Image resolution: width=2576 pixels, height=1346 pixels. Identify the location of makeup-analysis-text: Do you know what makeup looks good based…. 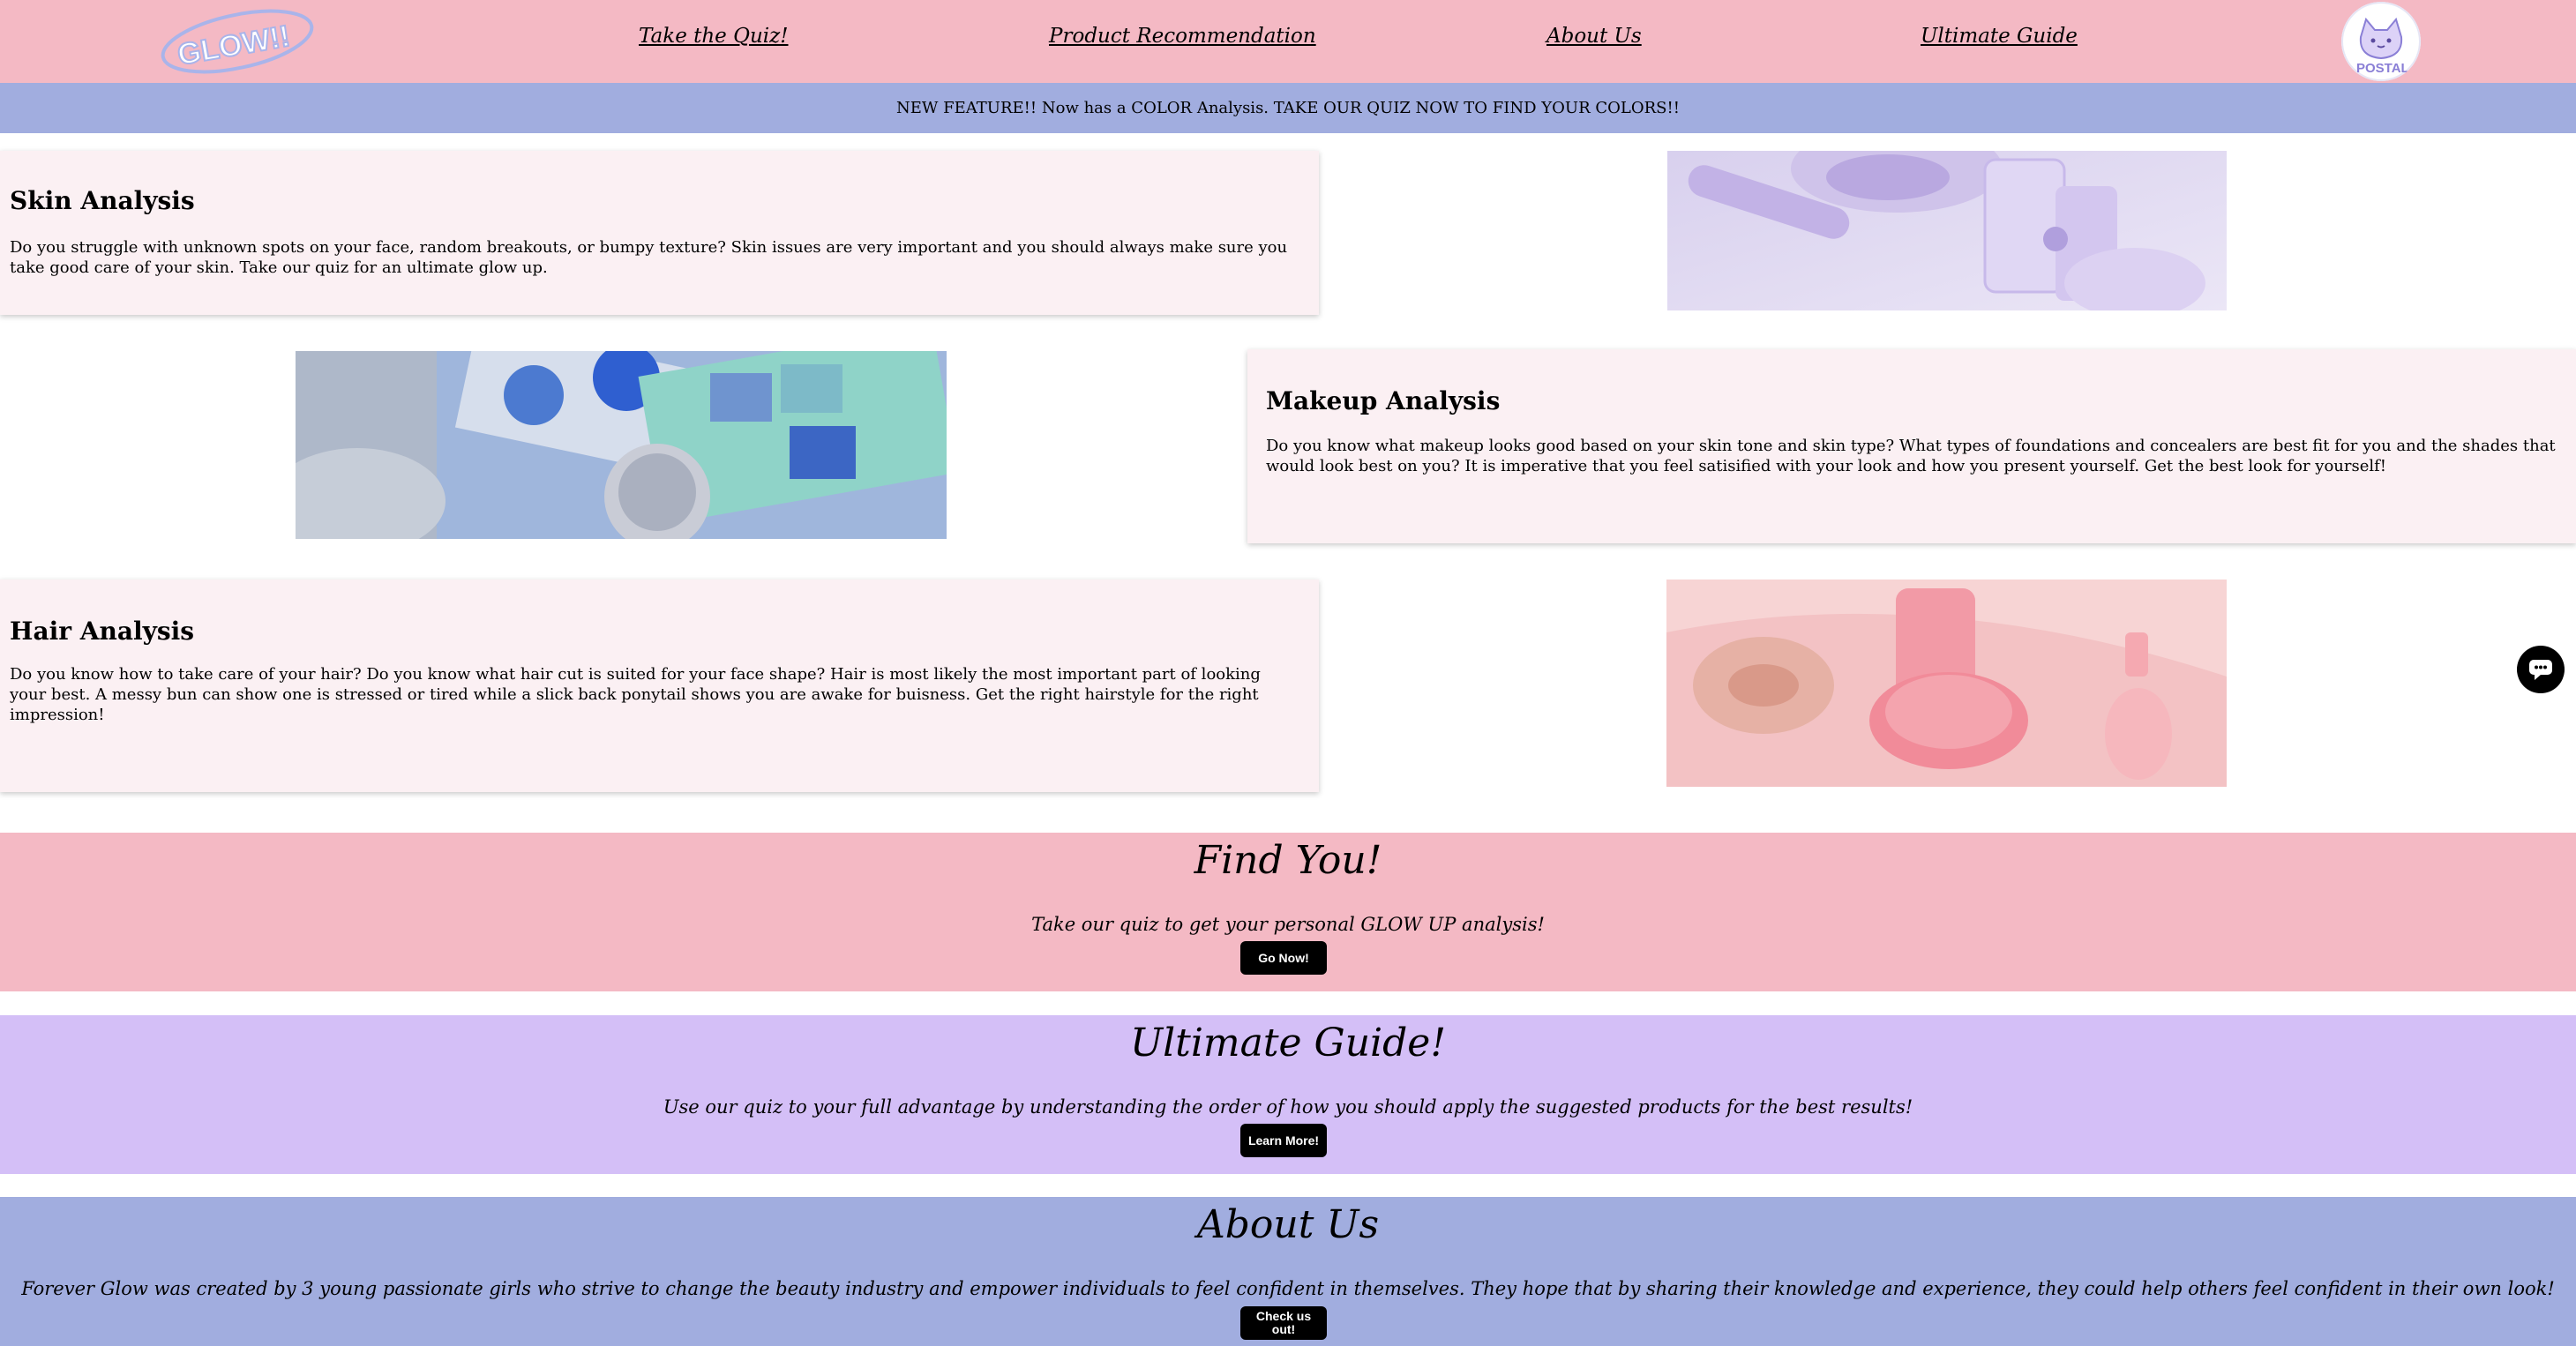
(1911, 456).